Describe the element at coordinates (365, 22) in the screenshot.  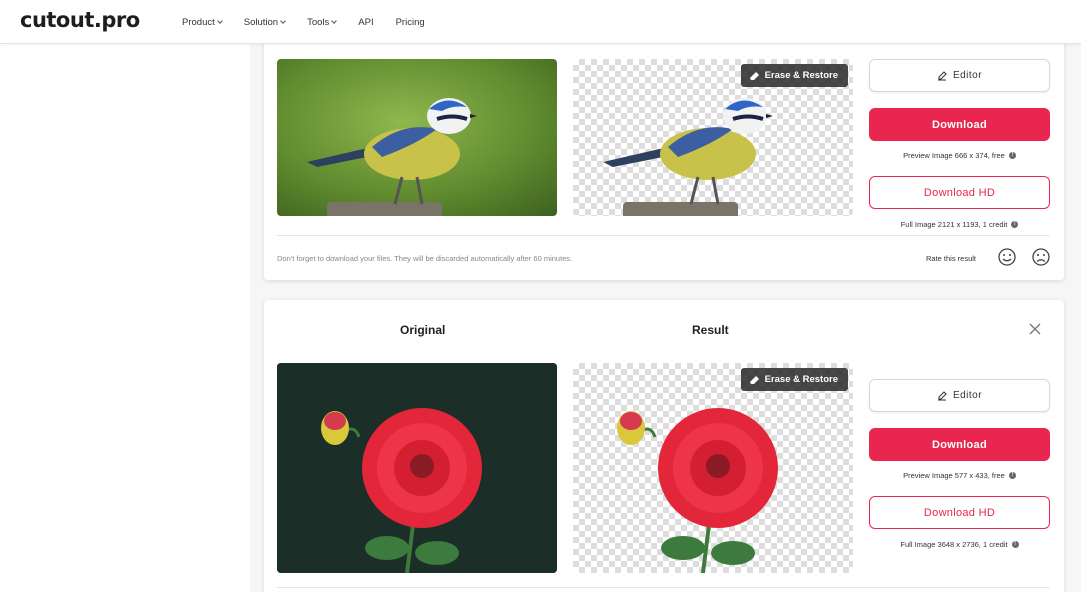
I see `nav-api: API` at that location.